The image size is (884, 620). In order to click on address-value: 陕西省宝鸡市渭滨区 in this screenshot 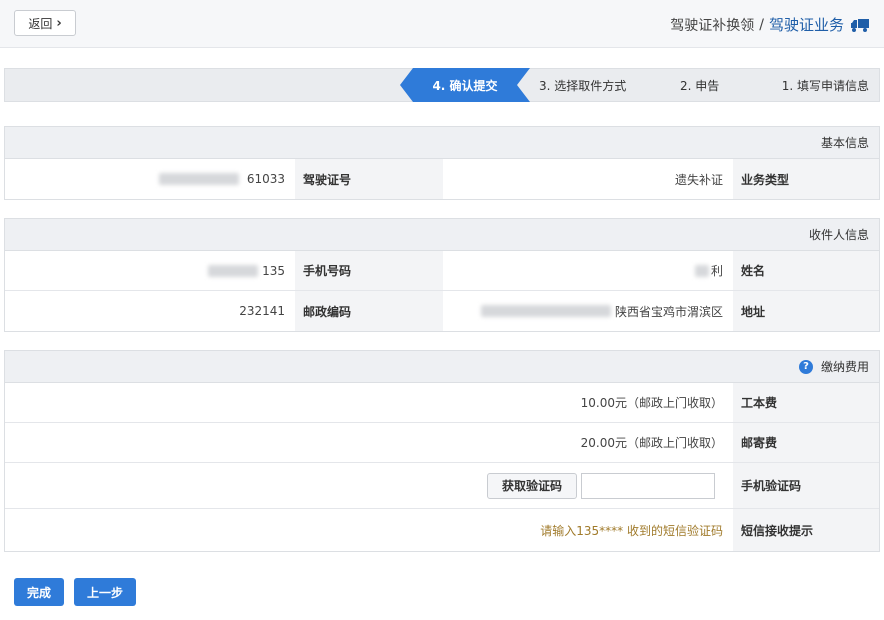, I will do `click(588, 311)`.